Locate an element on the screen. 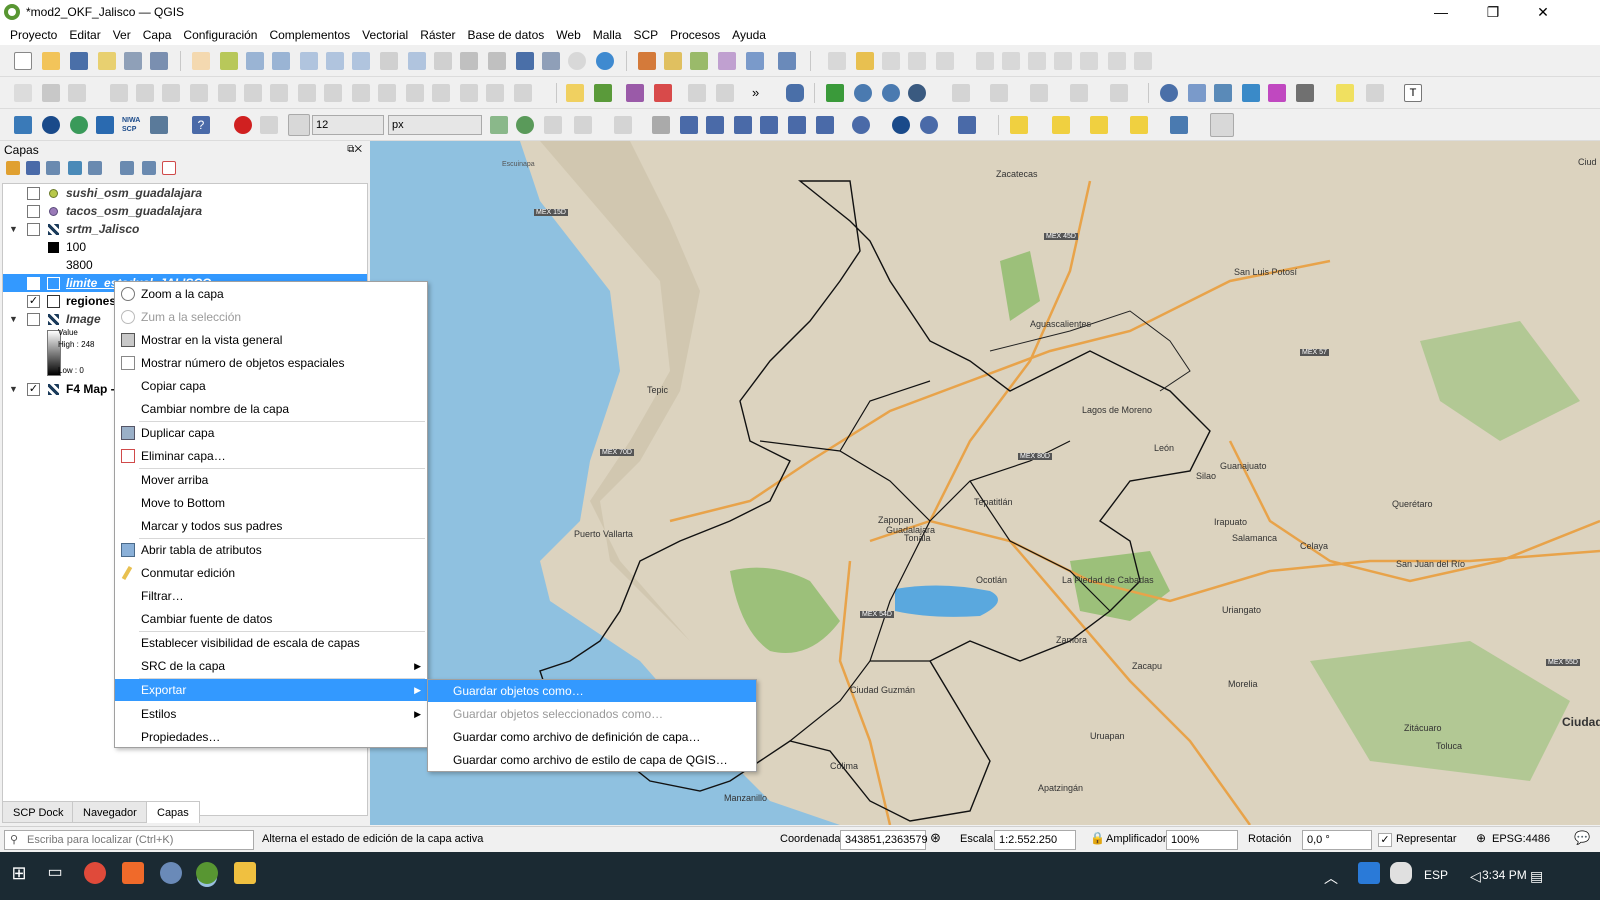 The height and width of the screenshot is (900, 1600). move-label-icon is located at coordinates (725, 93).